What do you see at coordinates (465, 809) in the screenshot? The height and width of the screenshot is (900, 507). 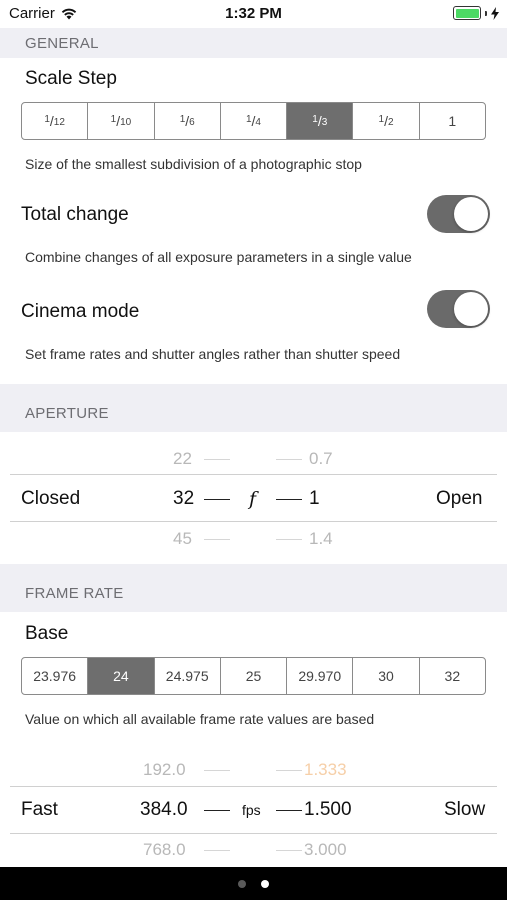 I see `slow-label: Slow` at bounding box center [465, 809].